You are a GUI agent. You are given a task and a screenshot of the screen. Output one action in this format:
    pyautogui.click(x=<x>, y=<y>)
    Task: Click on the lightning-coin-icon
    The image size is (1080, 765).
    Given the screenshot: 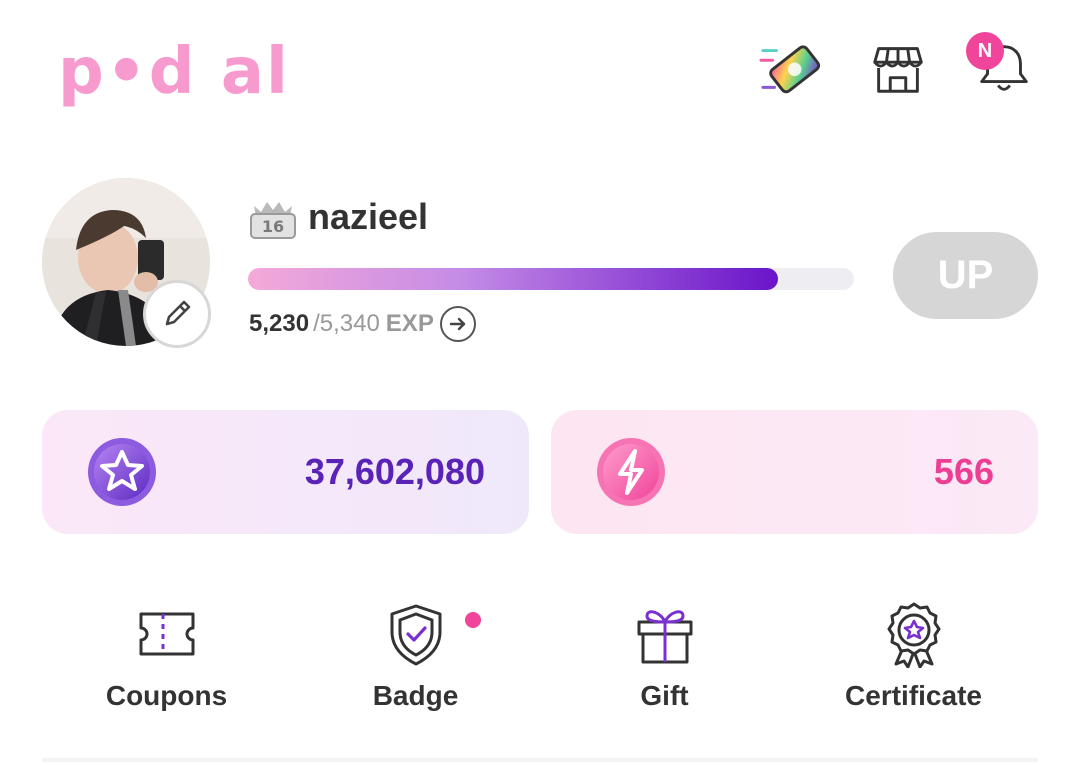 What is the action you would take?
    pyautogui.click(x=631, y=472)
    